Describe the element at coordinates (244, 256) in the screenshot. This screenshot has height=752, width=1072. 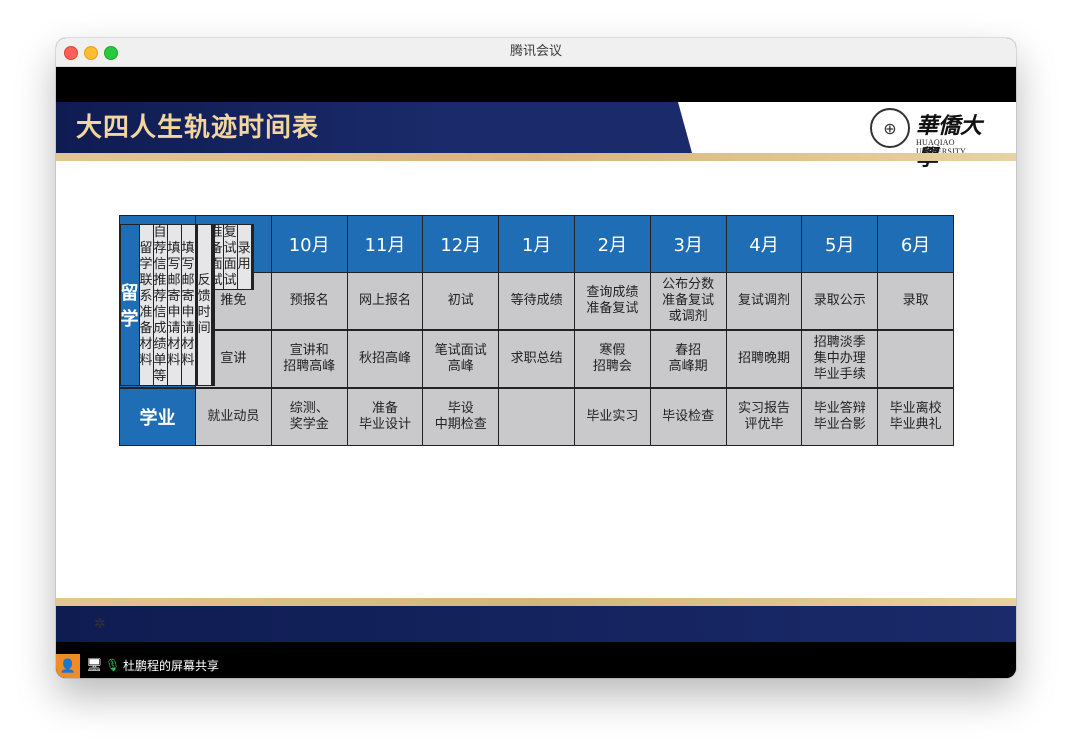
I see `table-cell: 录用` at that location.